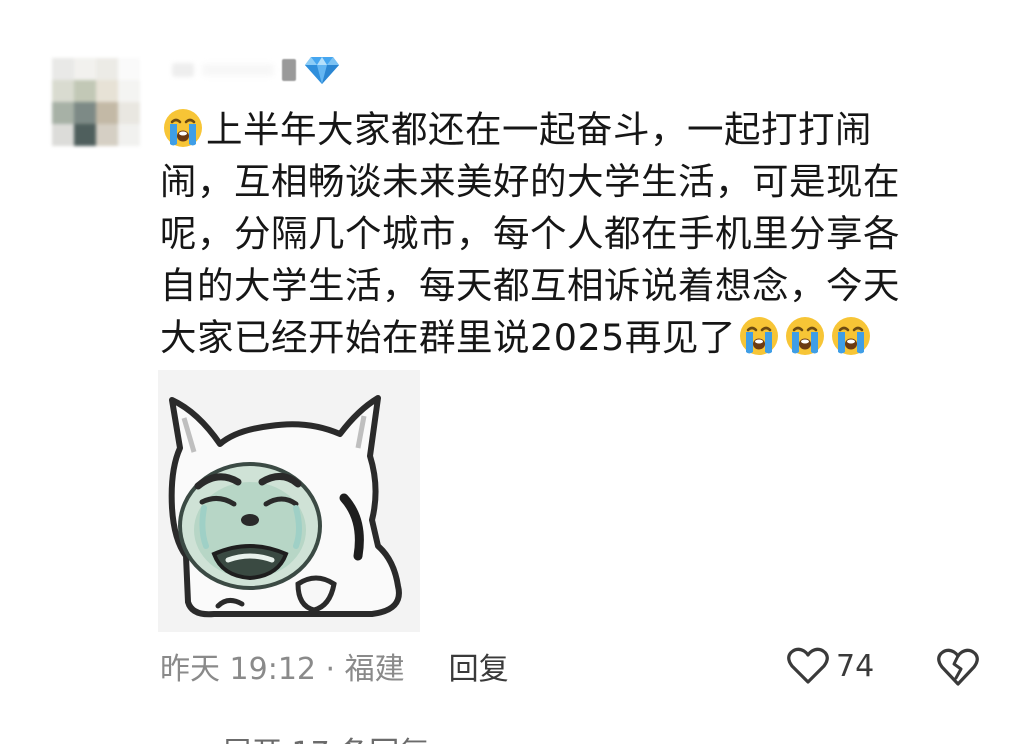 Image resolution: width=1024 pixels, height=744 pixels. What do you see at coordinates (325, 736) in the screenshot?
I see `expand-replies-label: 展开 17 条回复` at bounding box center [325, 736].